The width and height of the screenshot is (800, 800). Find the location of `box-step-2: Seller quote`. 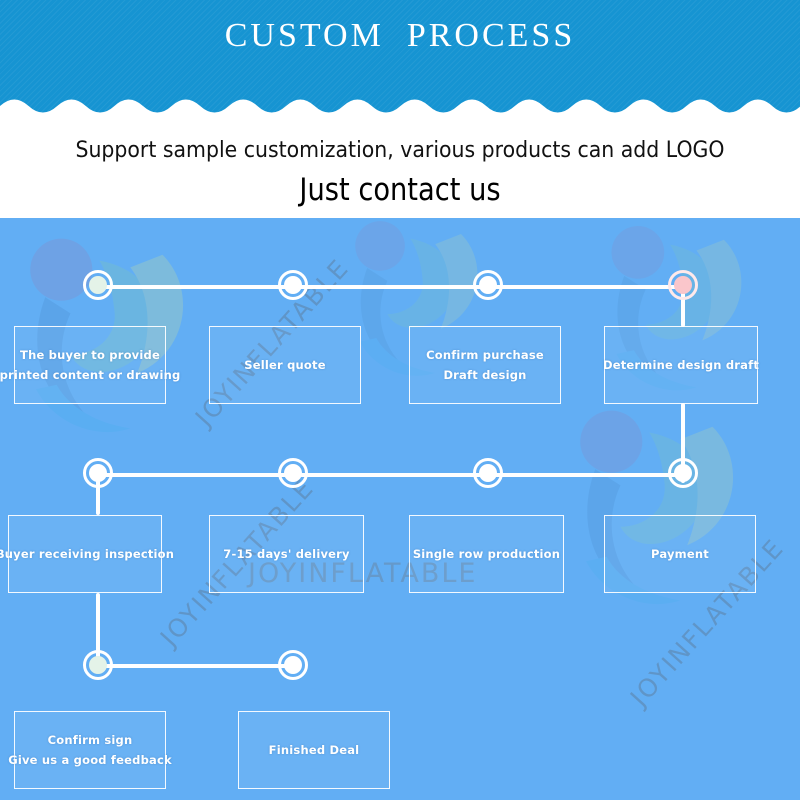

box-step-2: Seller quote is located at coordinates (285, 365).